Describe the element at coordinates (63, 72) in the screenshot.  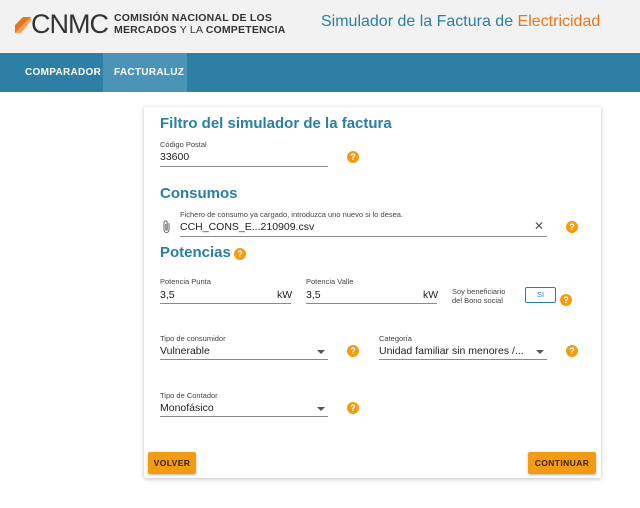
I see `nav-comparador: COMPARADOR` at that location.